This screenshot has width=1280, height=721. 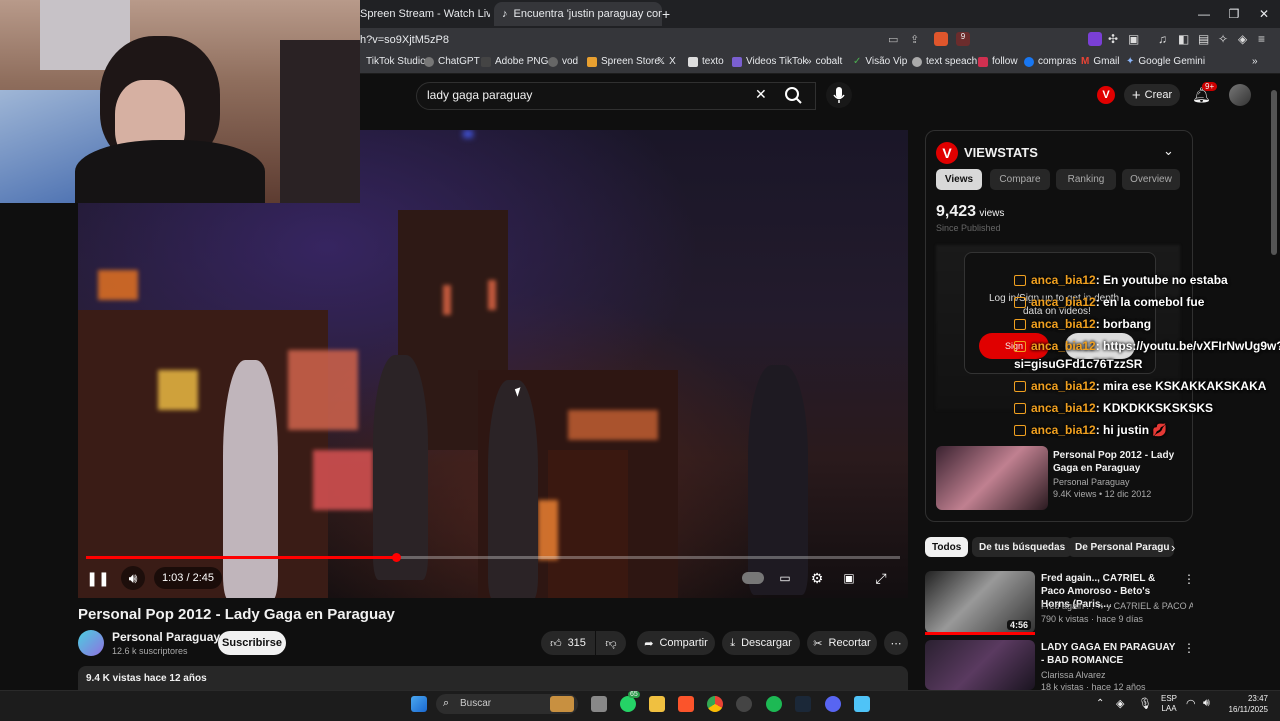 What do you see at coordinates (1106, 95) in the screenshot?
I see `viewstats-extension-icon: V` at bounding box center [1106, 95].